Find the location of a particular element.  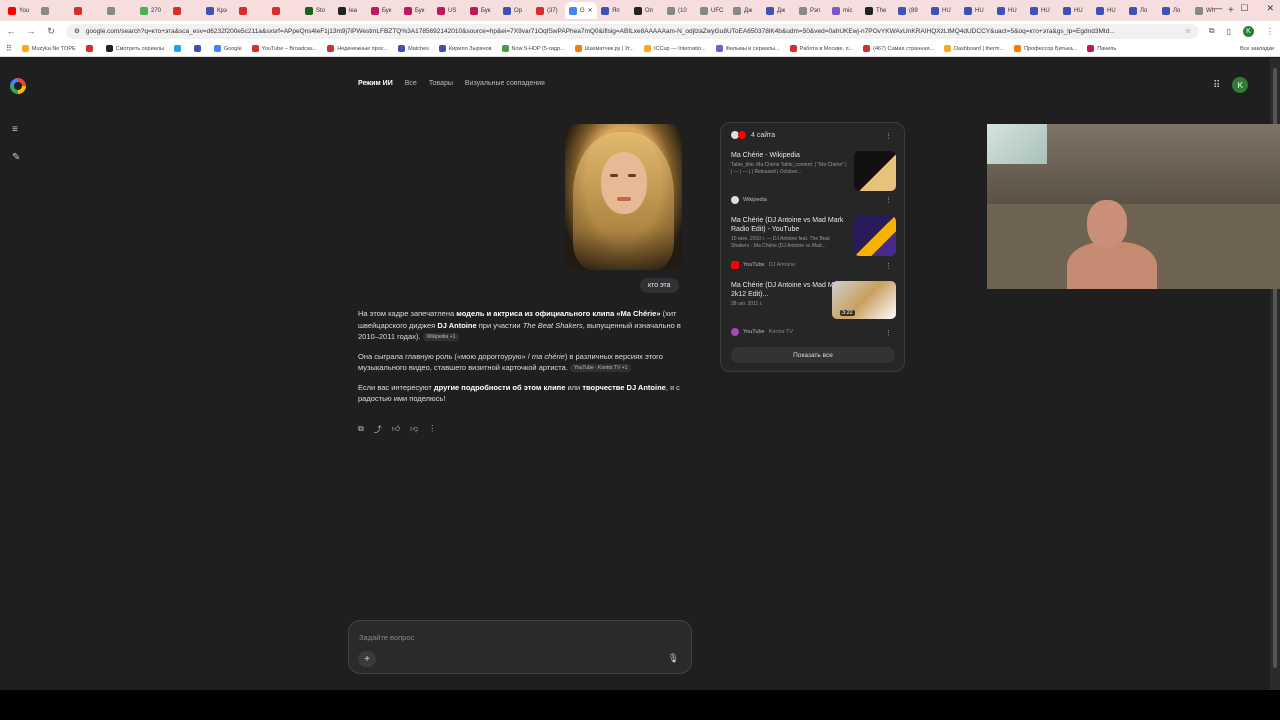

profile-avatar: K is located at coordinates (1248, 31).